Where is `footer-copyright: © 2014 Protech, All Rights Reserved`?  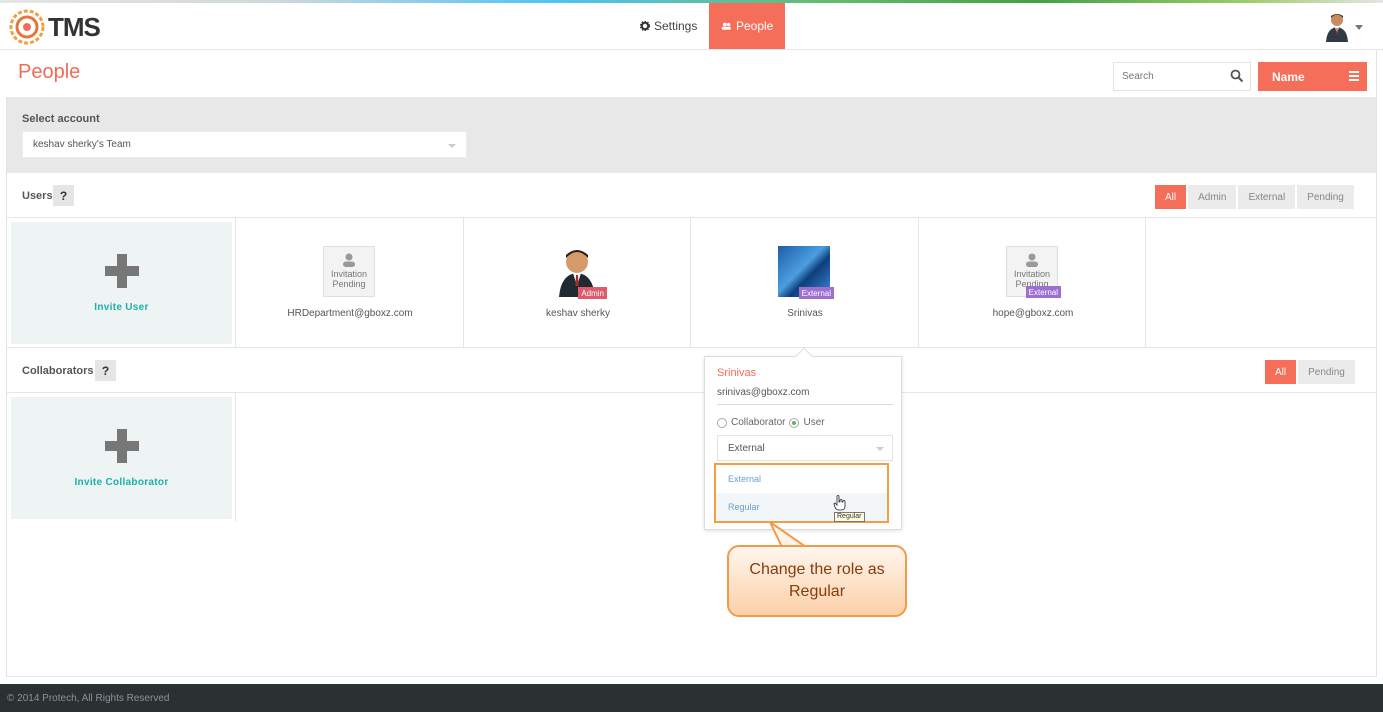
footer-copyright: © 2014 Protech, All Rights Reserved is located at coordinates (88, 698).